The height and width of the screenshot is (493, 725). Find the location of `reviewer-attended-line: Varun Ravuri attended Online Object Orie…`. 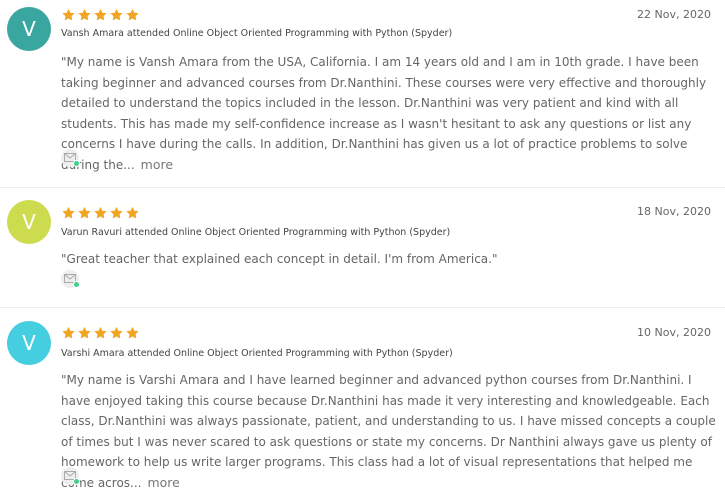

reviewer-attended-line: Varun Ravuri attended Online Object Orie… is located at coordinates (256, 232).